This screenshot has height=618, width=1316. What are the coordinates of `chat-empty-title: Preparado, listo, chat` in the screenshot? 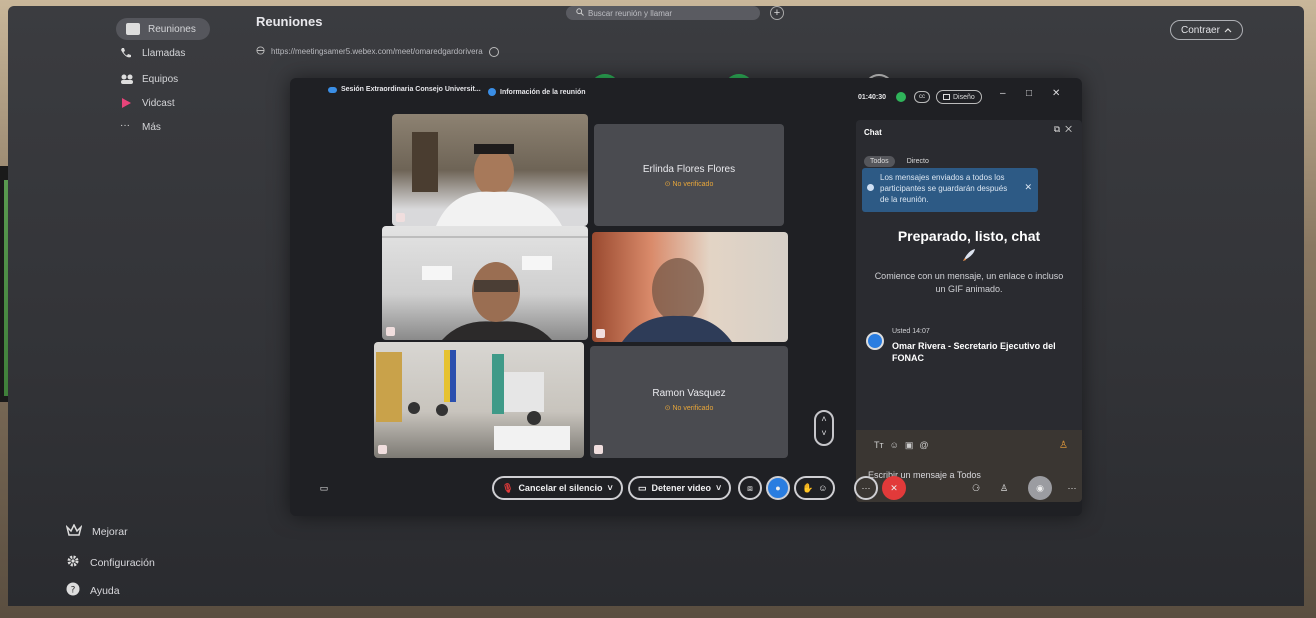 It's located at (969, 236).